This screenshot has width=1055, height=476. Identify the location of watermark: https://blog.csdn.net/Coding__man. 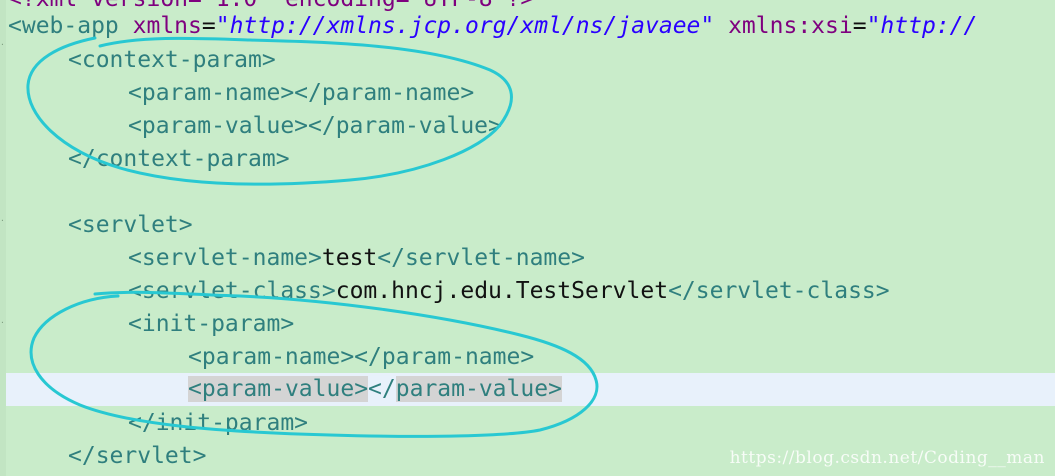
(887, 458).